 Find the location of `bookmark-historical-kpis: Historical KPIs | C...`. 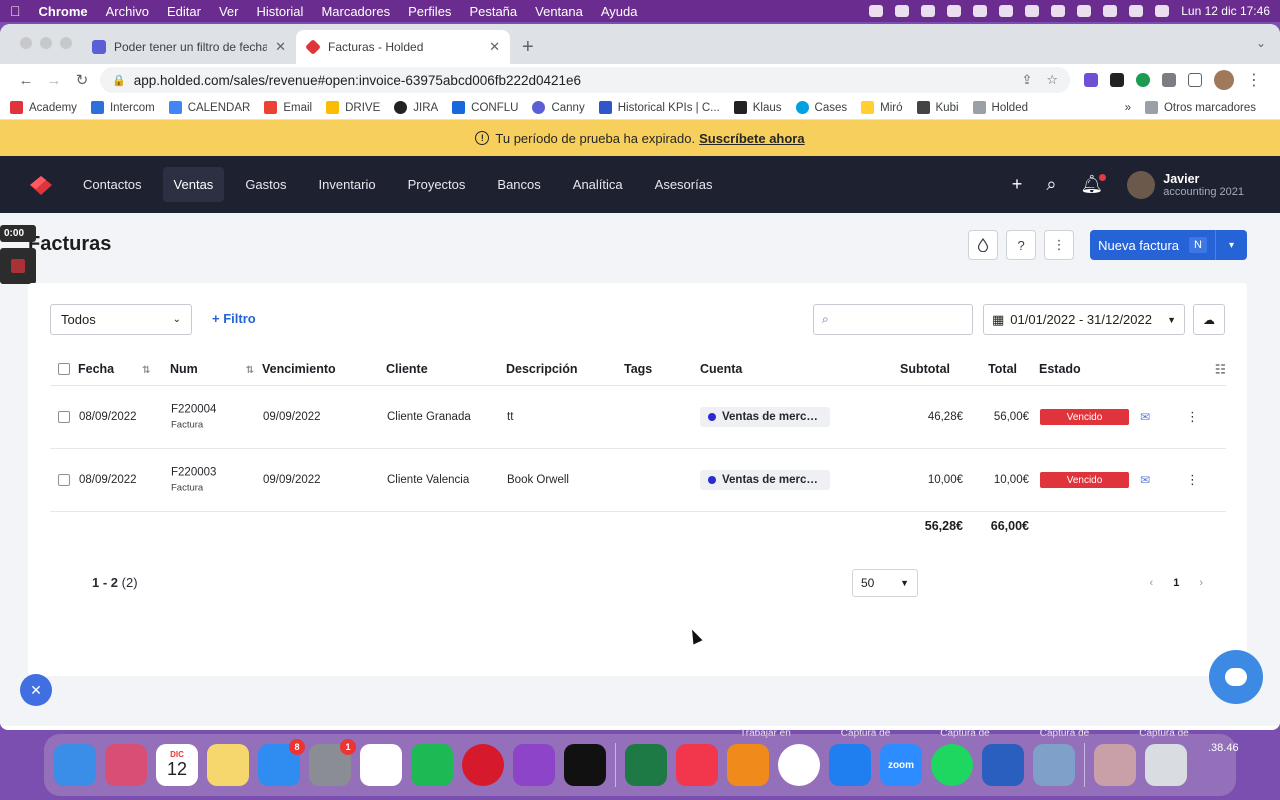

bookmark-historical-kpis: Historical KPIs | C... is located at coordinates (659, 107).